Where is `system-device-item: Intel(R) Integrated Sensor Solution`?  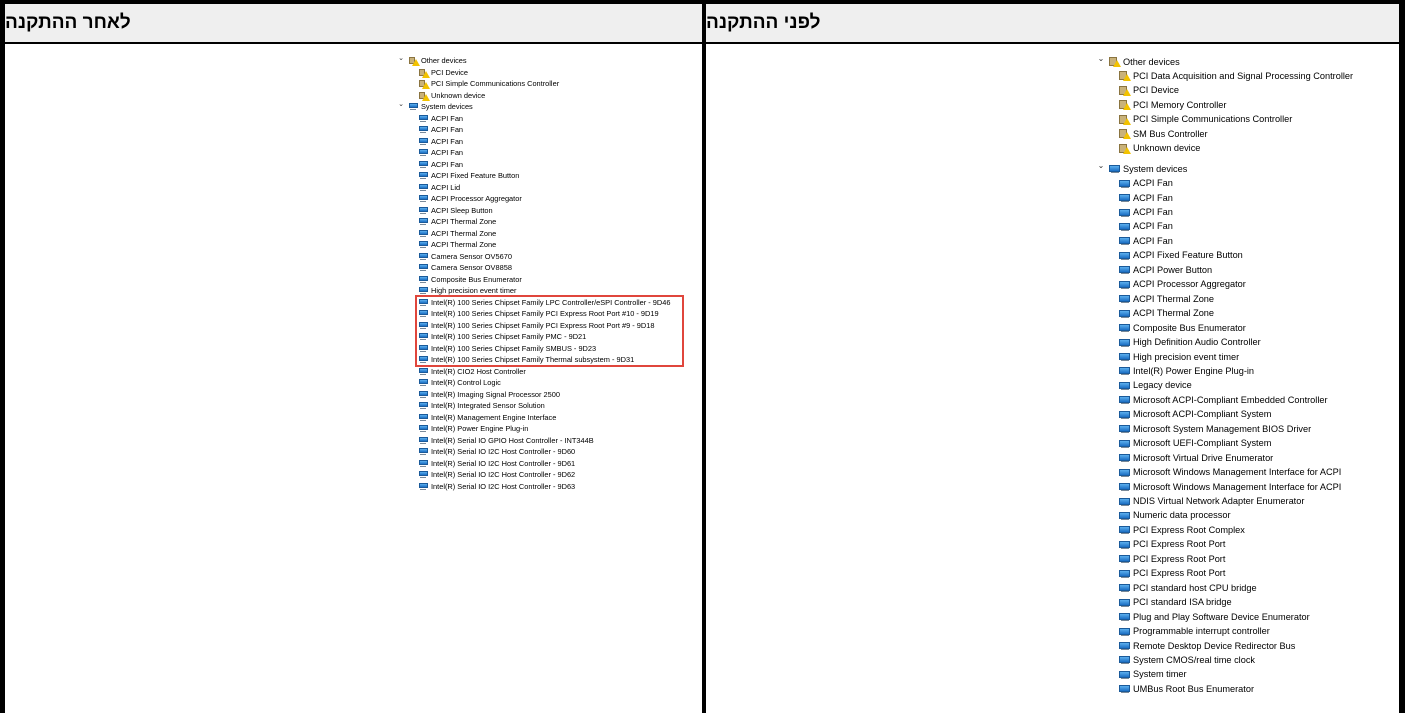
system-device-item: Intel(R) Integrated Sensor Solution is located at coordinates (482, 405).